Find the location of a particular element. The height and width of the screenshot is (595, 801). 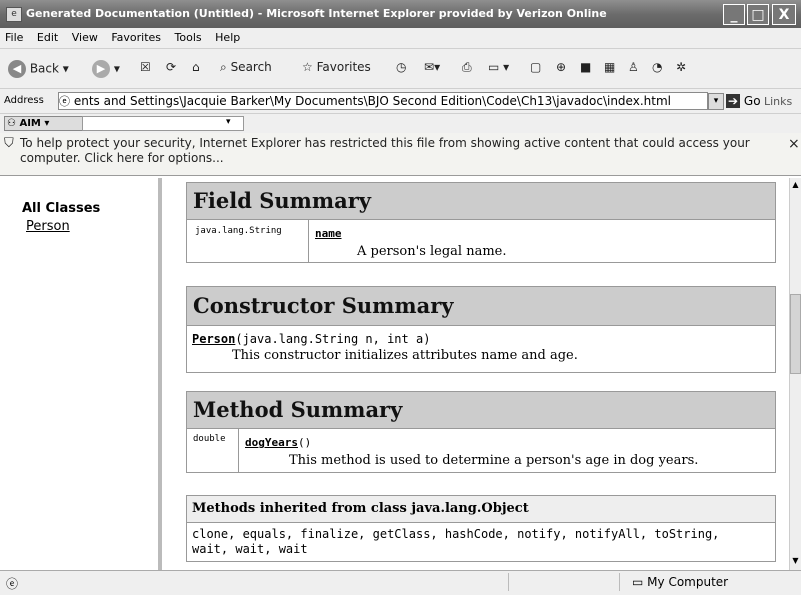

star-icon: ☆ is located at coordinates (307, 67).